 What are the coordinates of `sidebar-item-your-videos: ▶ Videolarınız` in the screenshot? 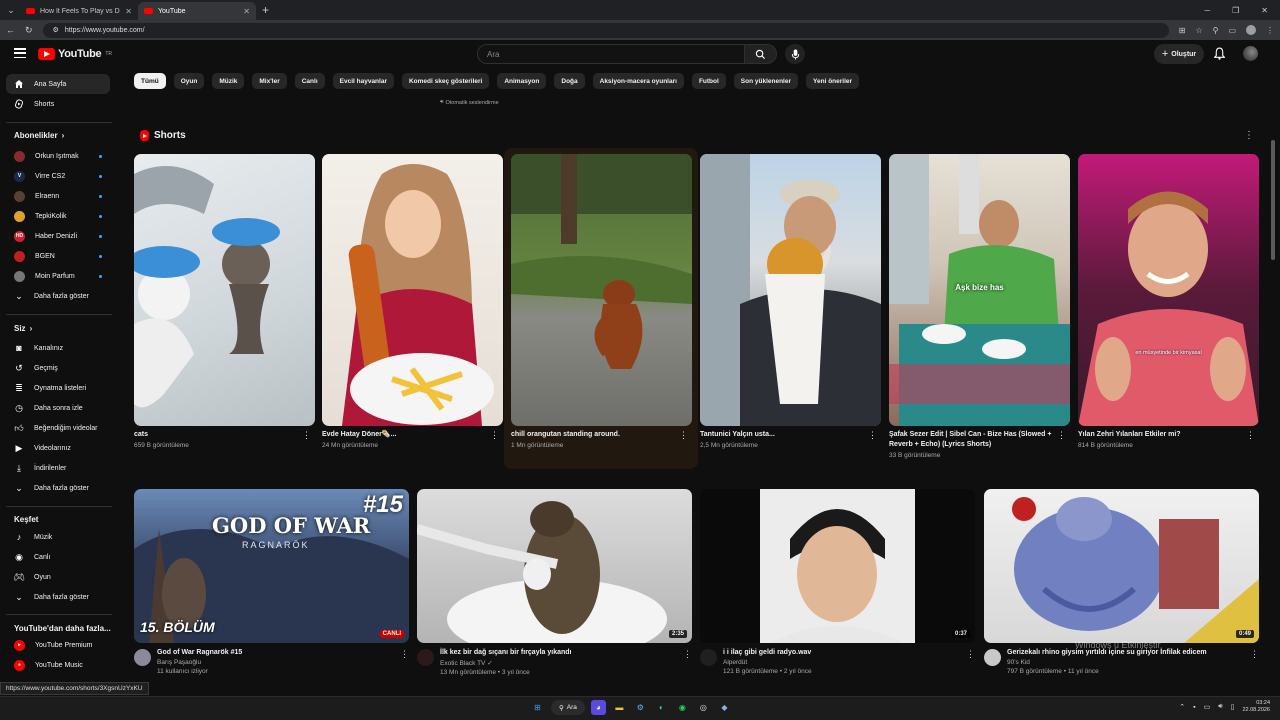 It's located at (58, 448).